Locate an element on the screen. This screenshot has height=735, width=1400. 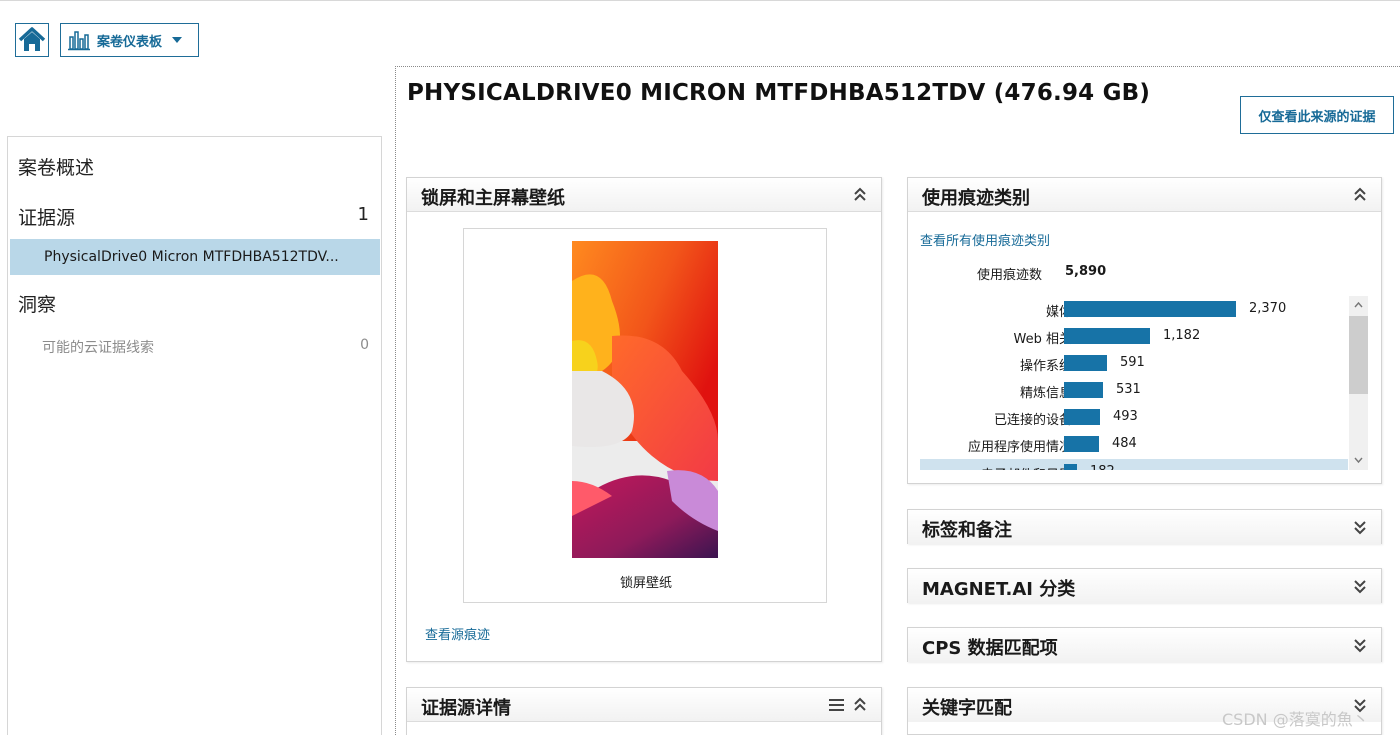
evidence-details-title: 证据源详情 is located at coordinates (466, 708).